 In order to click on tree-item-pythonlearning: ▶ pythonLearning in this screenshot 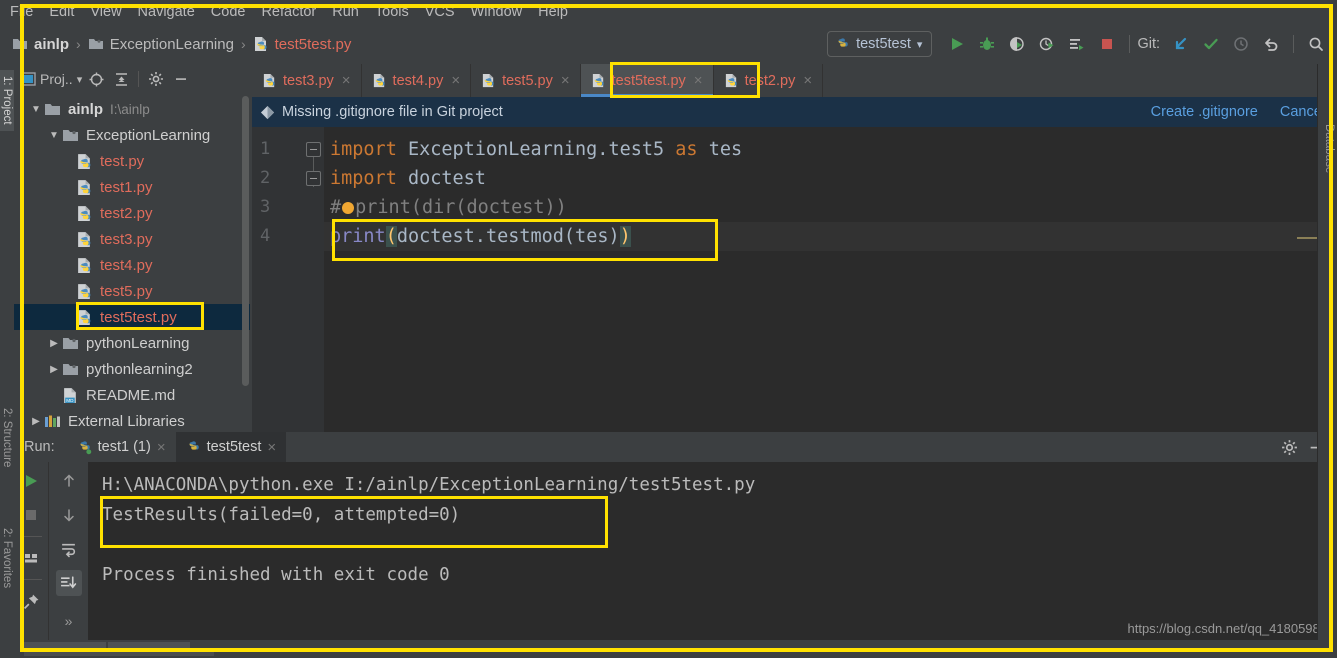, I will do `click(132, 343)`.